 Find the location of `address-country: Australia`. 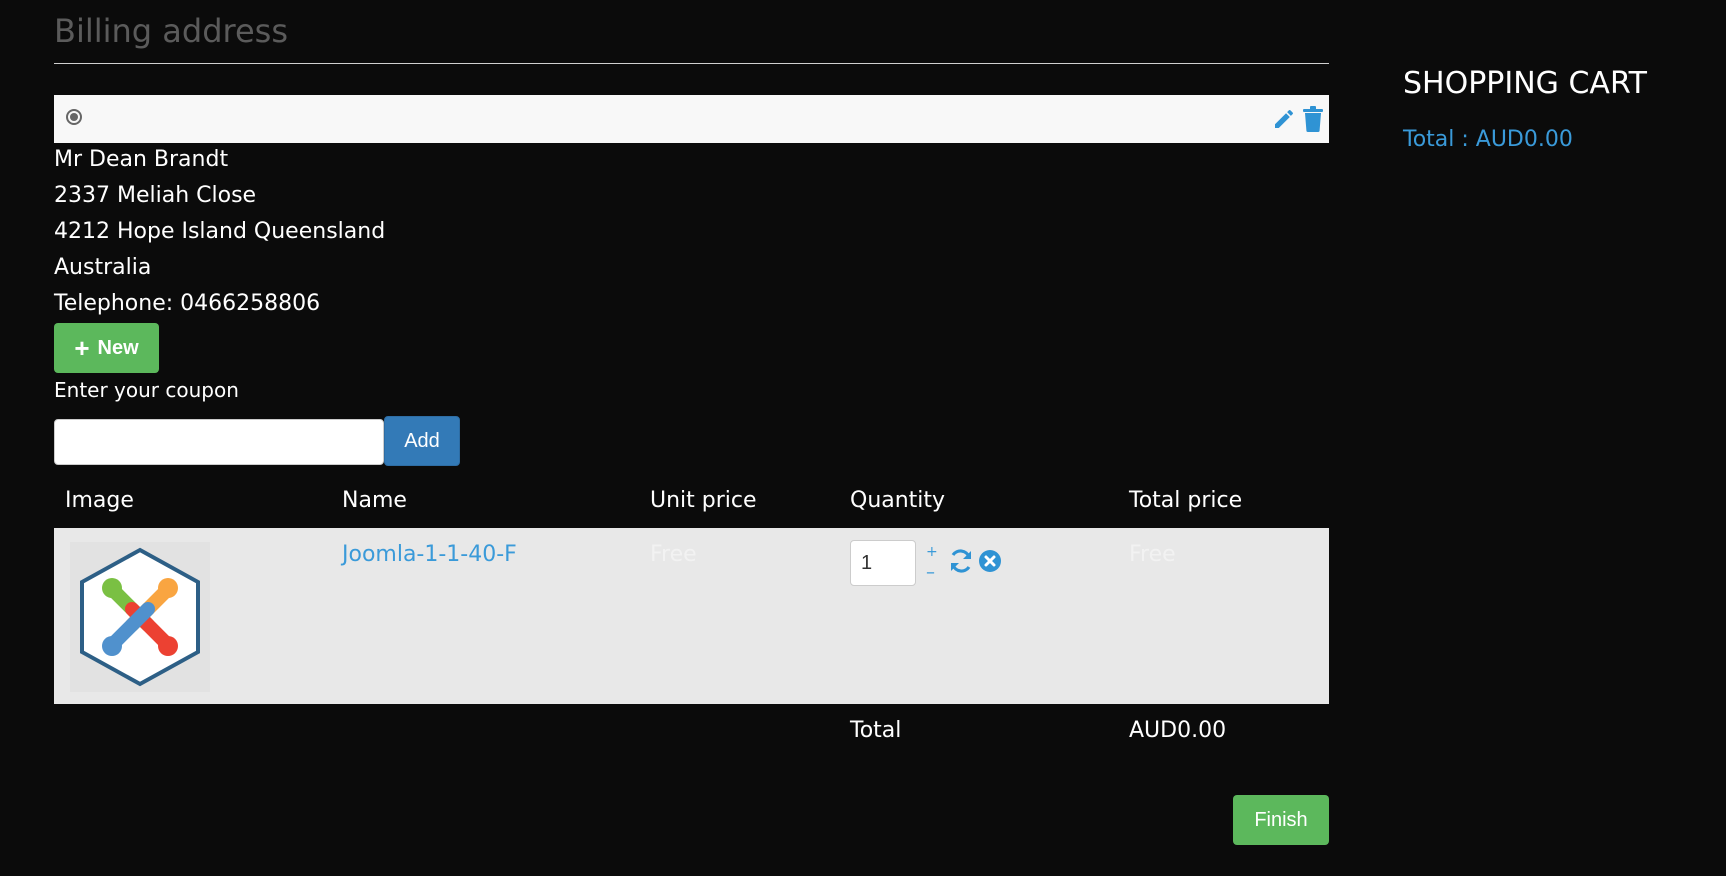

address-country: Australia is located at coordinates (103, 267).